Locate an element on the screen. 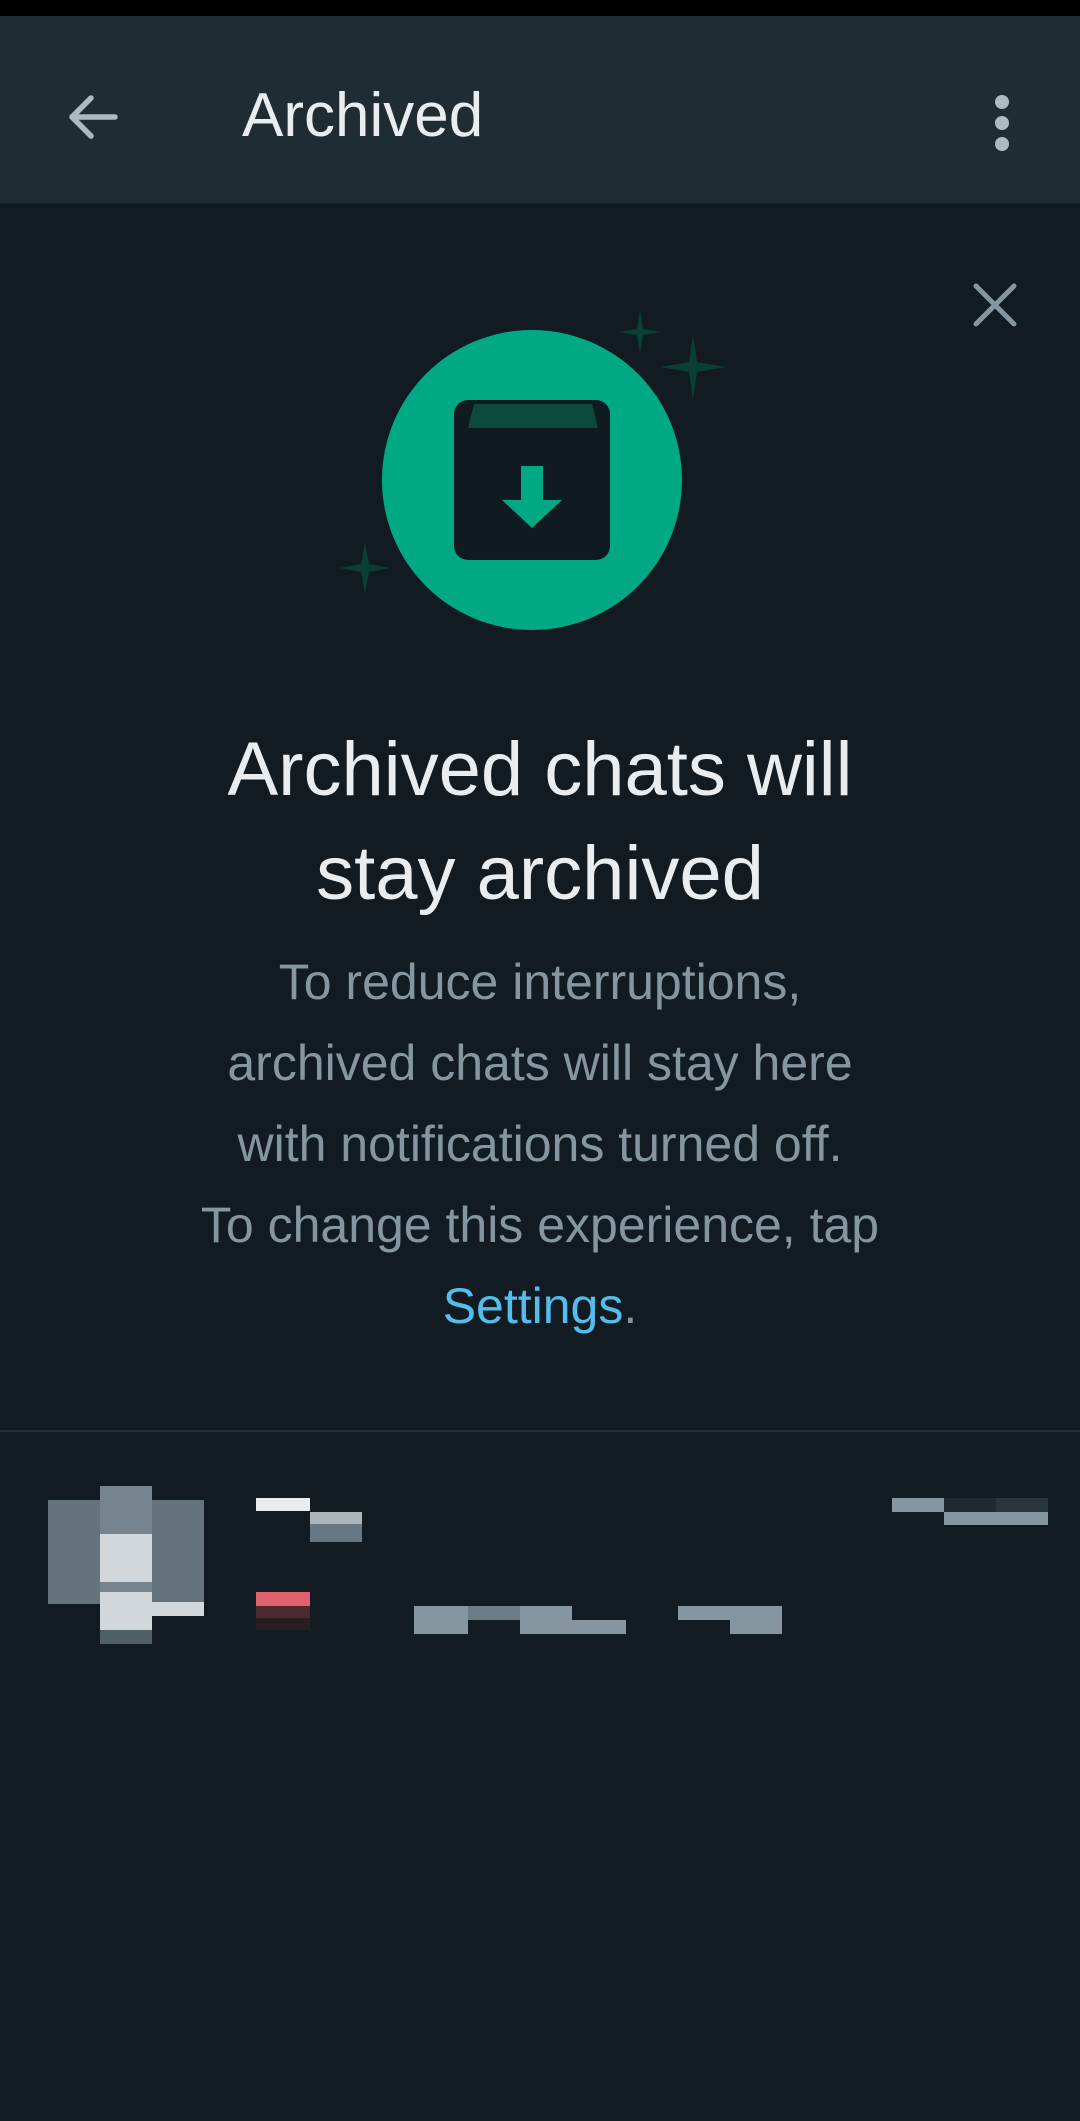 This screenshot has width=1080, height=2121. close-icon is located at coordinates (995, 305).